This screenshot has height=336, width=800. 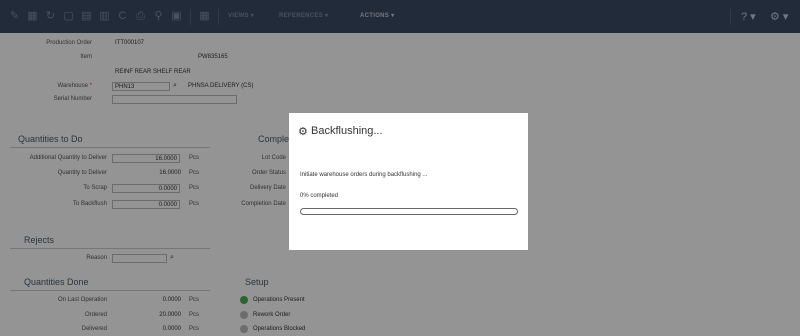 I want to click on gear-icon: ⚙, so click(x=303, y=132).